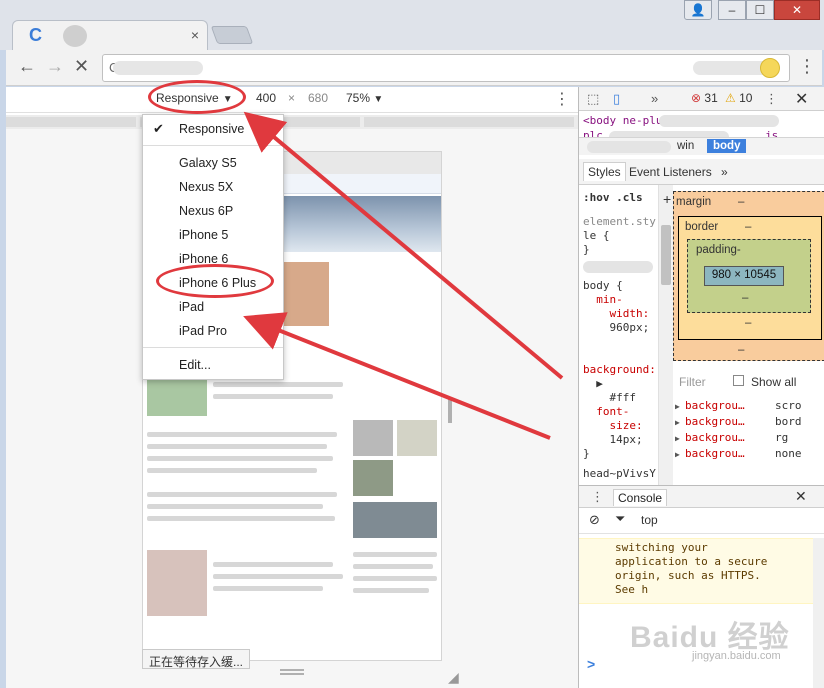 Image resolution: width=824 pixels, height=688 pixels. Describe the element at coordinates (613, 425) in the screenshot. I see `style-prop: size:` at that location.